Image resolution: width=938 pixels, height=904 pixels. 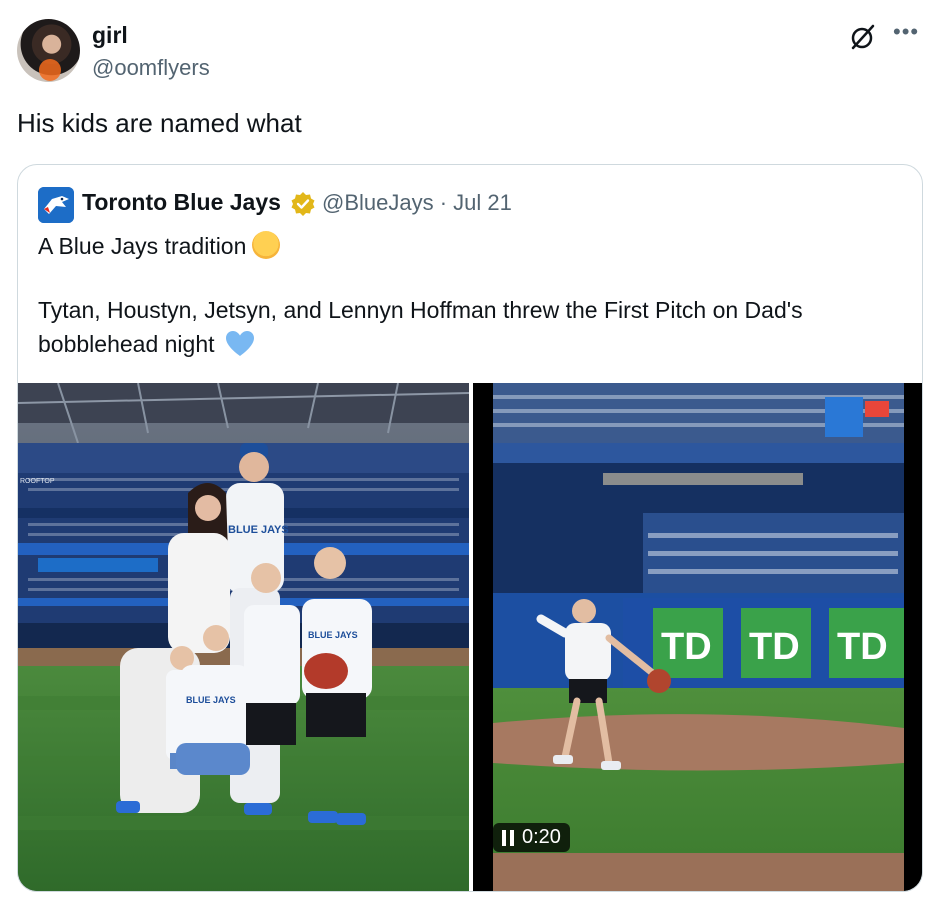 What do you see at coordinates (906, 34) in the screenshot?
I see `more-options-icon: •••` at bounding box center [906, 34].